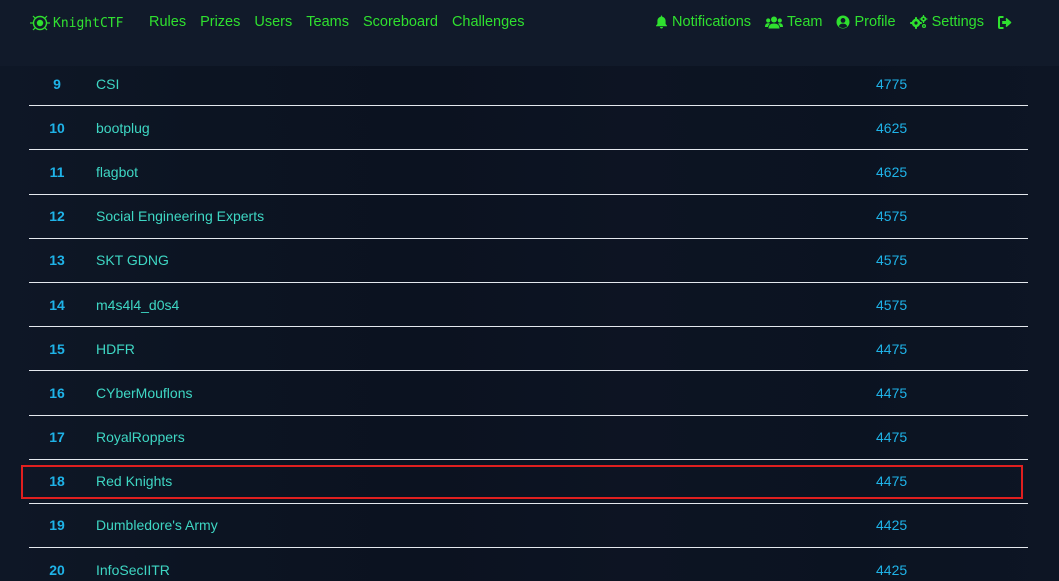 This screenshot has height=581, width=1059. What do you see at coordinates (57, 392) in the screenshot?
I see `row-rank: 16` at bounding box center [57, 392].